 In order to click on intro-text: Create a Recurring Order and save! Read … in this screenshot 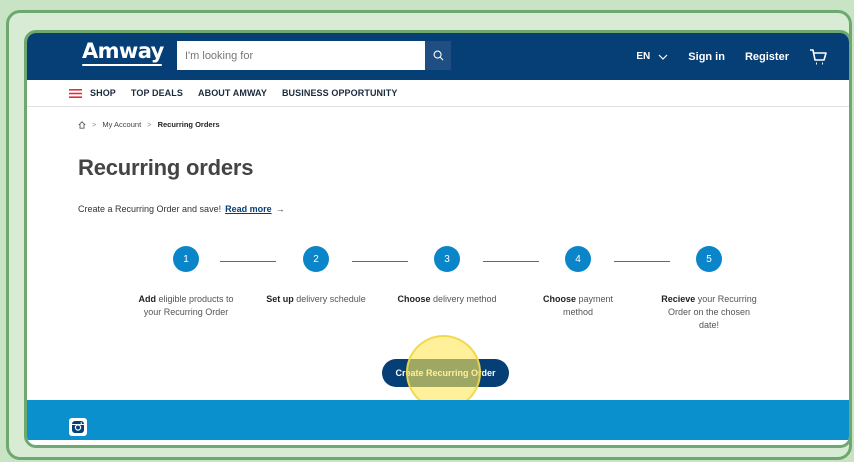, I will do `click(181, 209)`.